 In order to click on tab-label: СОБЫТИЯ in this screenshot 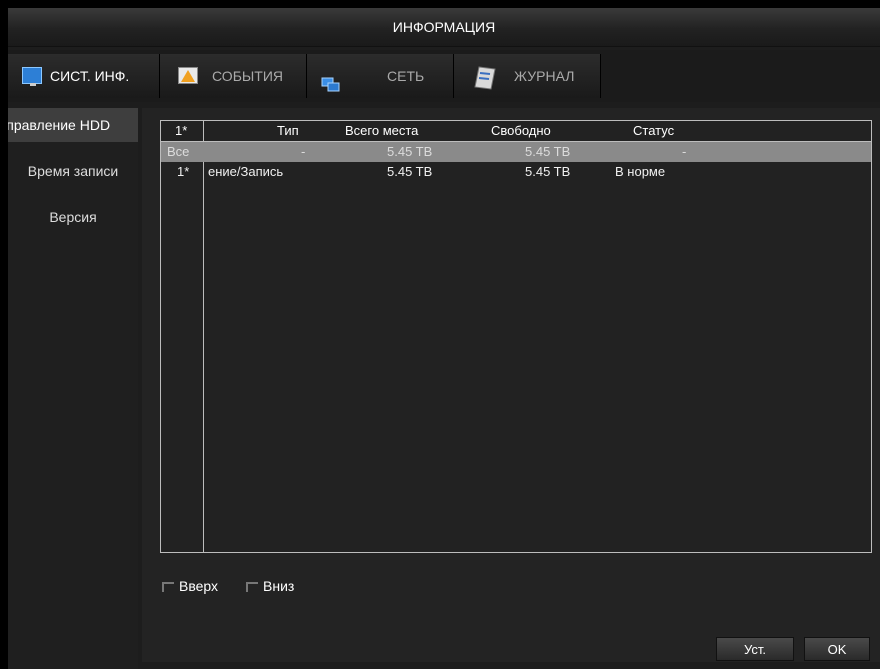, I will do `click(247, 76)`.